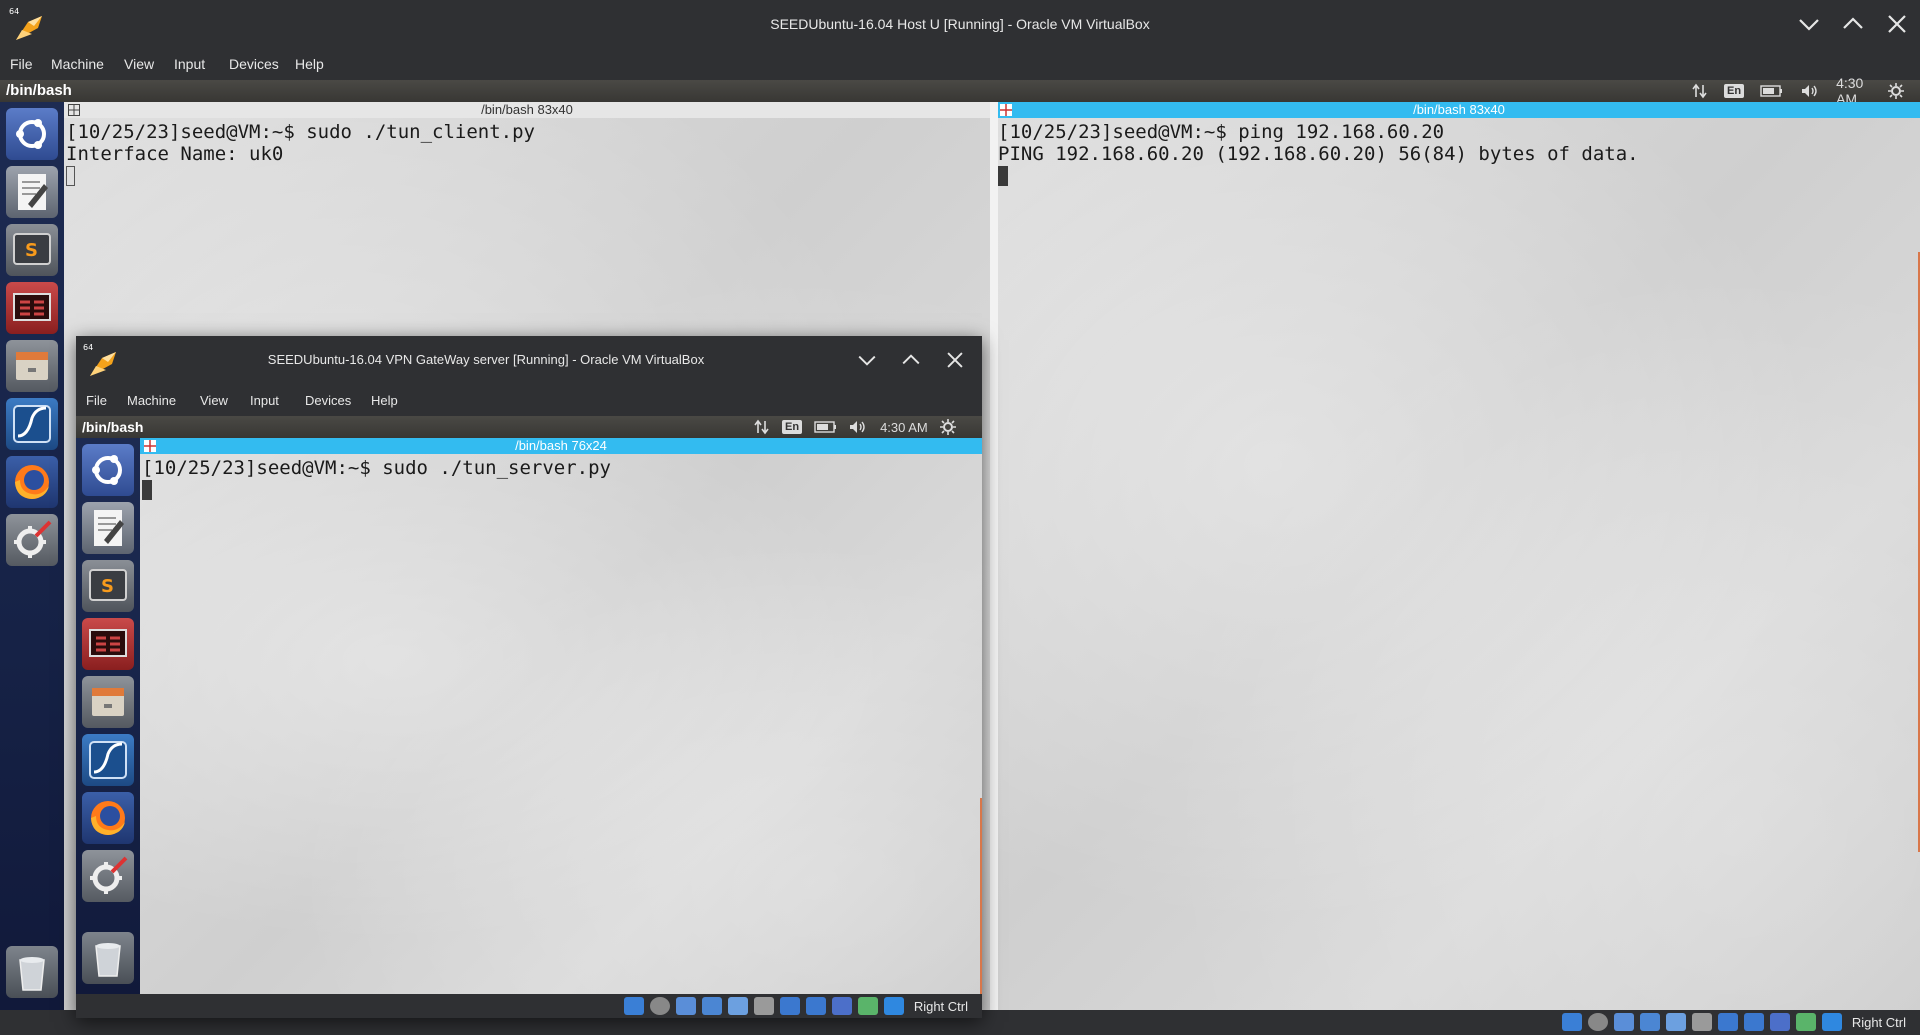 This screenshot has height=1035, width=1920. What do you see at coordinates (113, 427) in the screenshot?
I see `panel-app-title: /bin/bash` at bounding box center [113, 427].